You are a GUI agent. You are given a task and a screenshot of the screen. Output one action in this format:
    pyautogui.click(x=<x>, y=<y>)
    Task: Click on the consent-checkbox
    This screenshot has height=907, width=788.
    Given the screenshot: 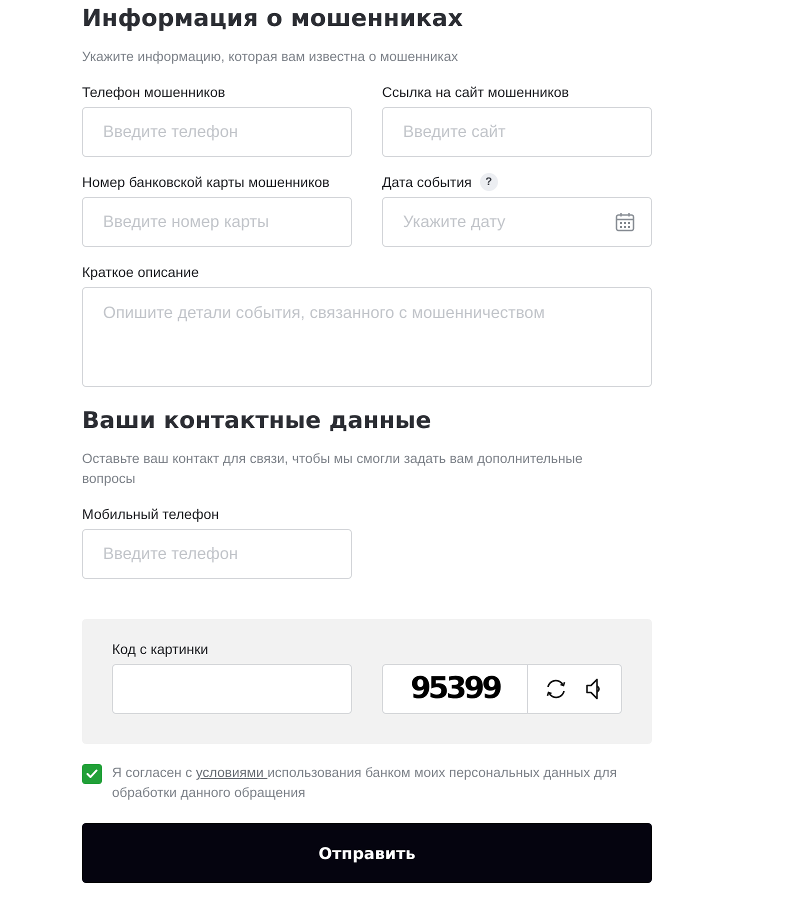 What is the action you would take?
    pyautogui.click(x=92, y=774)
    